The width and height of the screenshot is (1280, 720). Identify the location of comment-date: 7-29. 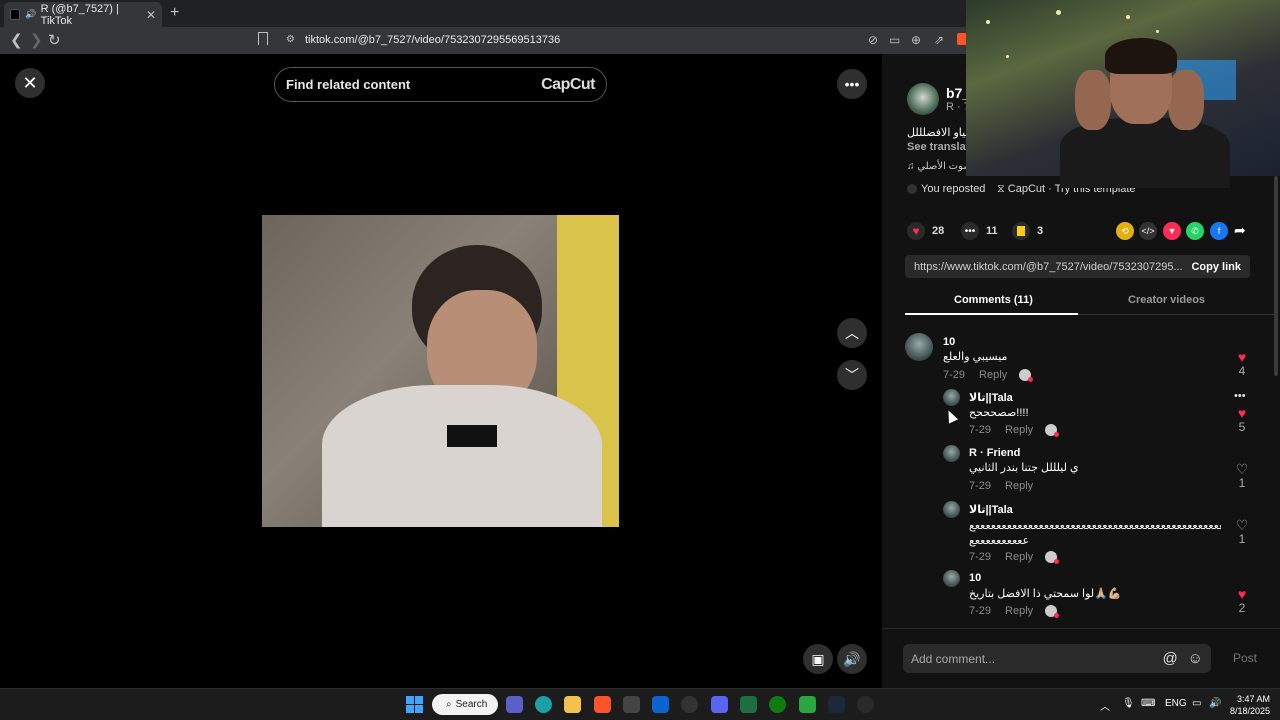
(980, 611).